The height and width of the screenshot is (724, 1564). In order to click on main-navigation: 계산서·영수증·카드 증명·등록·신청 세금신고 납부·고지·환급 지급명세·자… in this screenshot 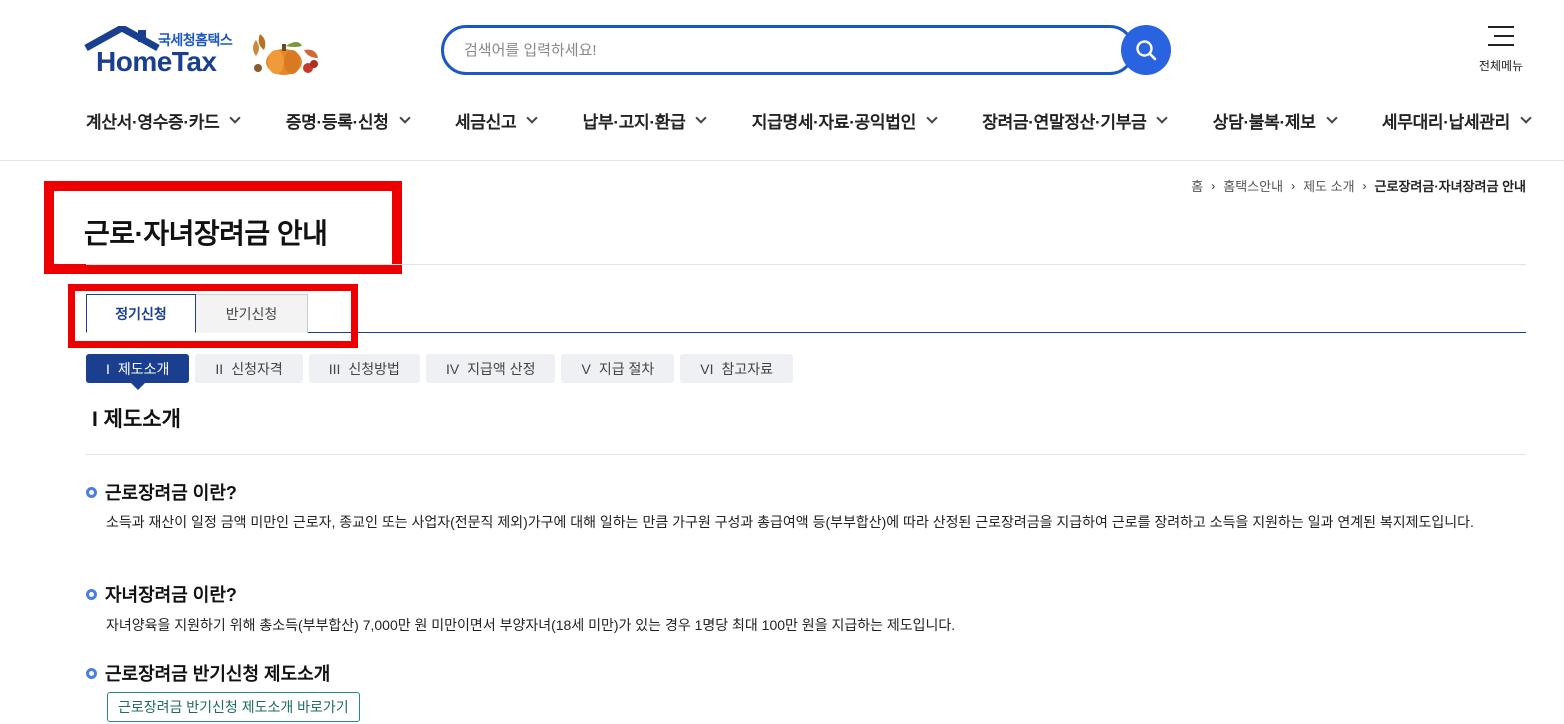, I will do `click(809, 120)`.